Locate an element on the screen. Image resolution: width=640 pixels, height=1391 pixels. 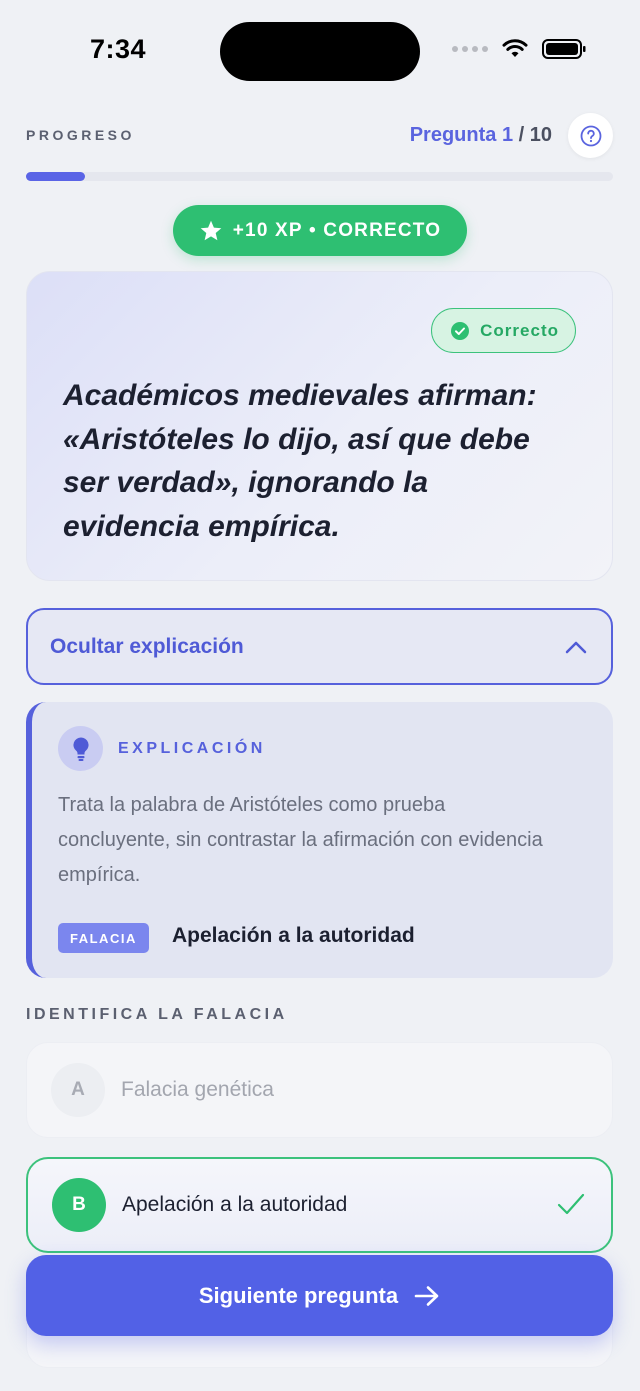
explanation-title: EXPLICACIÓN is located at coordinates (192, 748).